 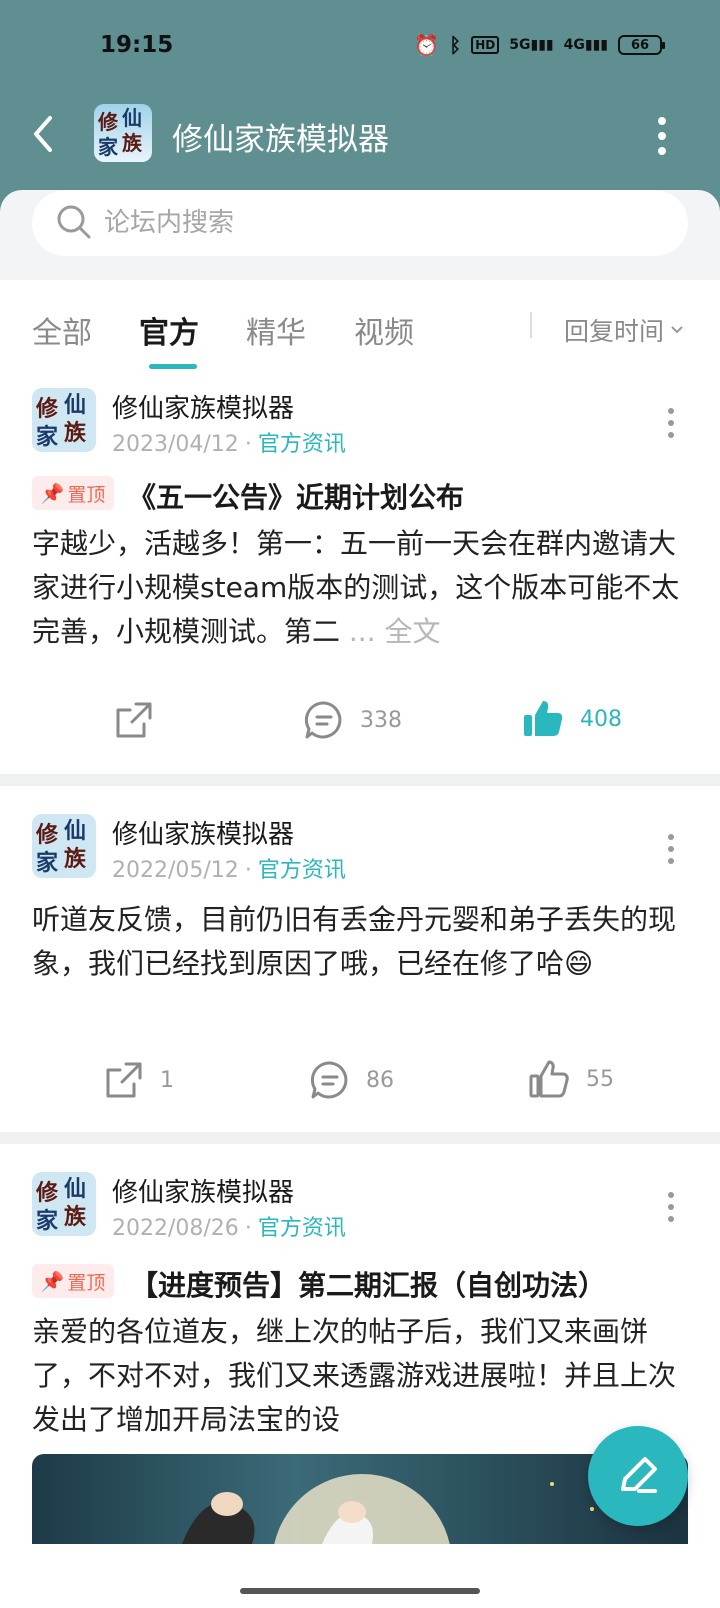 What do you see at coordinates (173, 366) in the screenshot?
I see `active-tab-indicator` at bounding box center [173, 366].